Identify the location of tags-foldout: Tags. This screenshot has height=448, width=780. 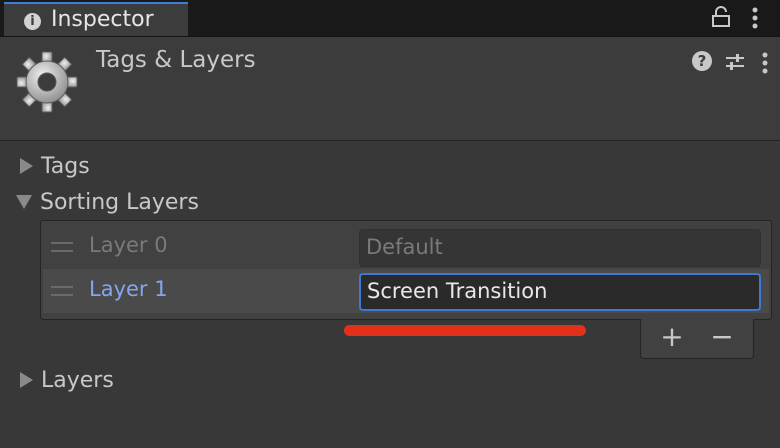
(52, 166).